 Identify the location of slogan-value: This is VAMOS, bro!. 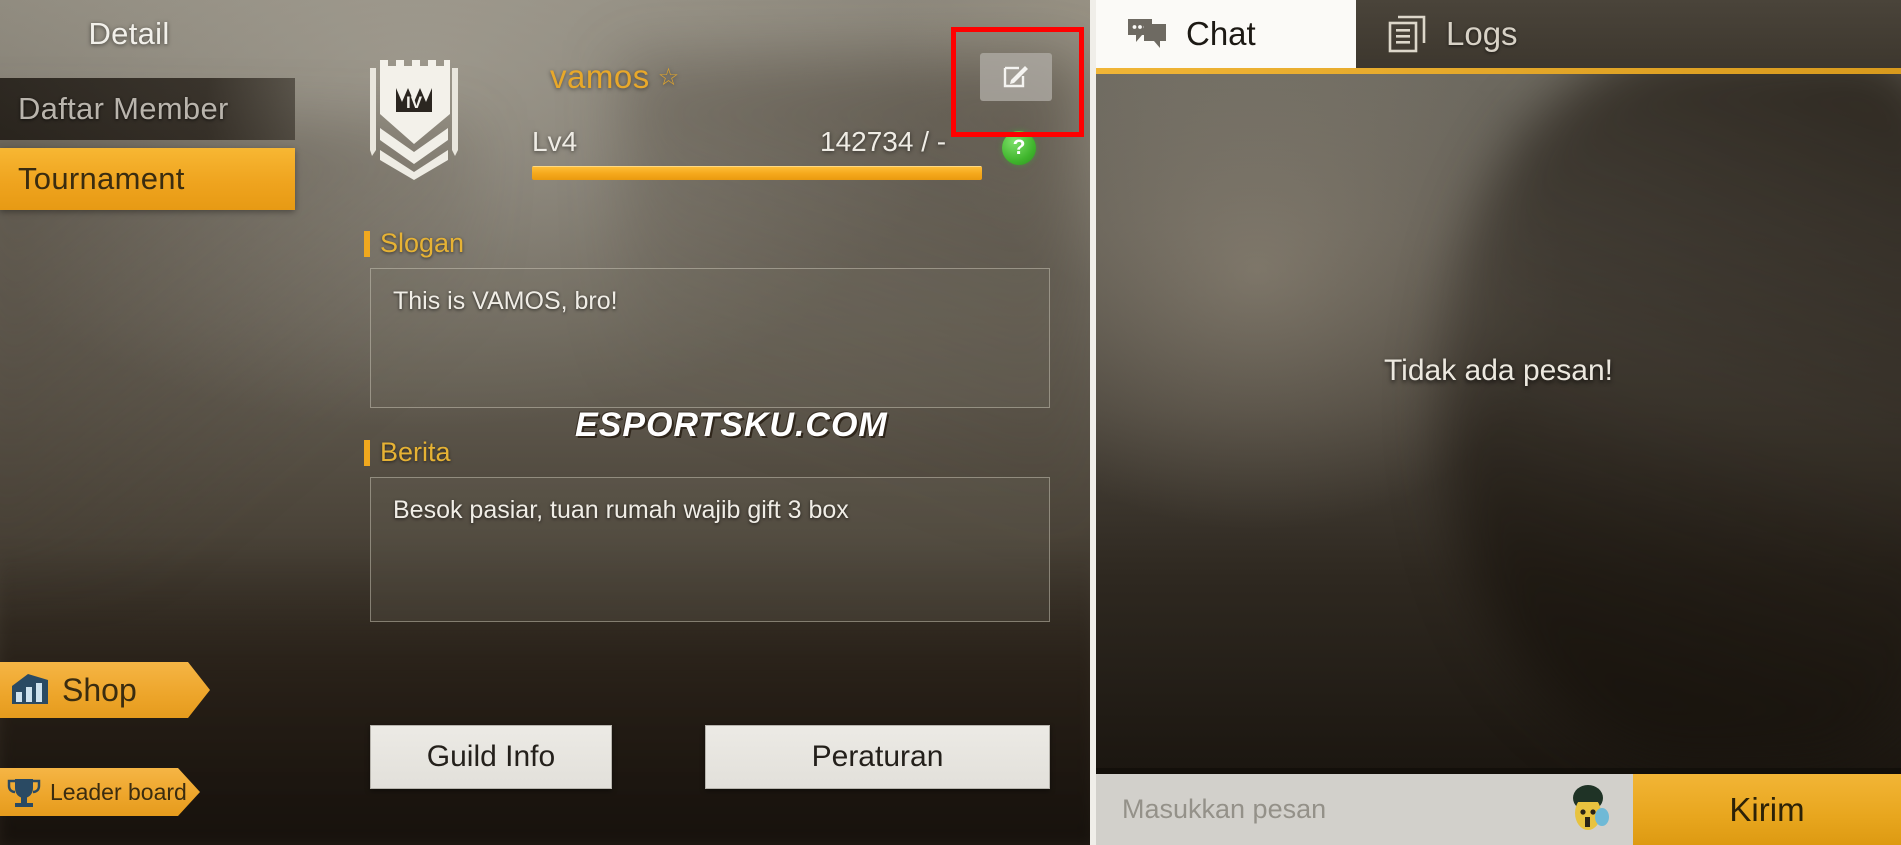
(505, 301).